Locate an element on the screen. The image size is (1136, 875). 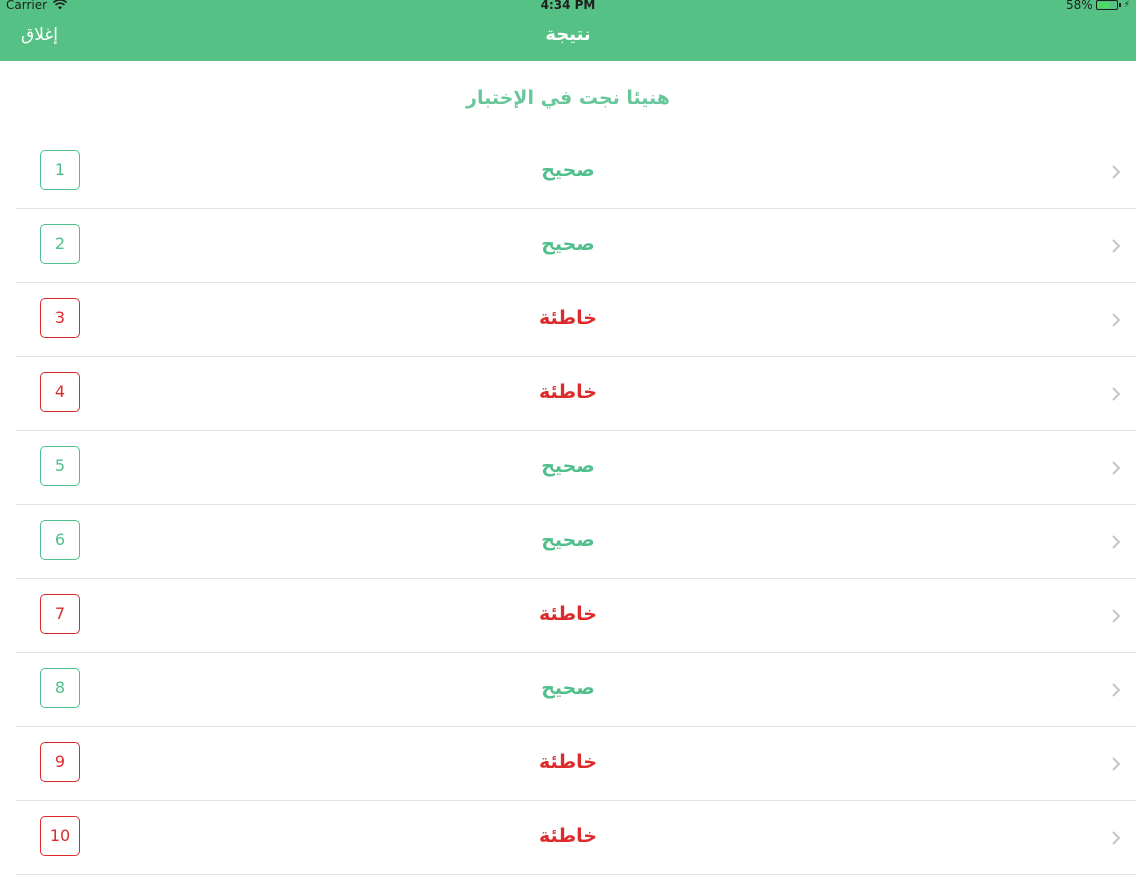
battery-indicator: 58% ⚡ is located at coordinates (1098, 5).